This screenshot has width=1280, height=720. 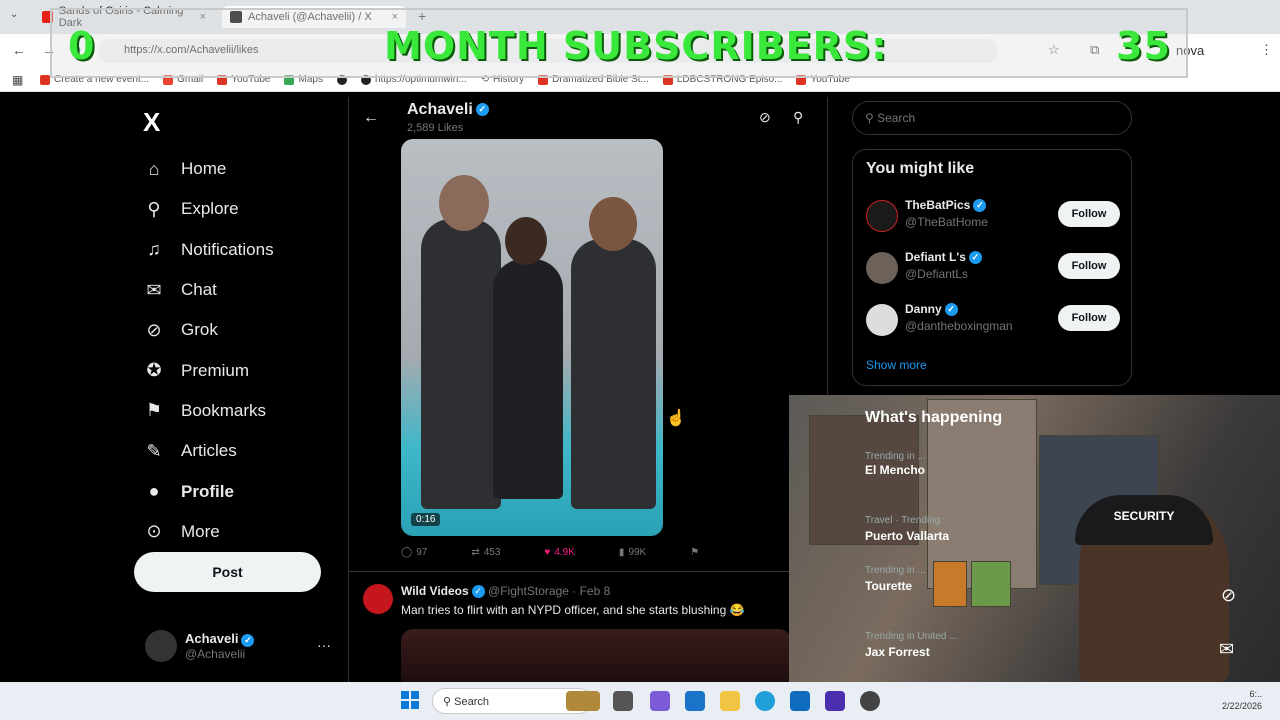 What do you see at coordinates (993, 320) in the screenshot?
I see `suggestion-item: Danny ✓ @dantheboxingman Follow` at bounding box center [993, 320].